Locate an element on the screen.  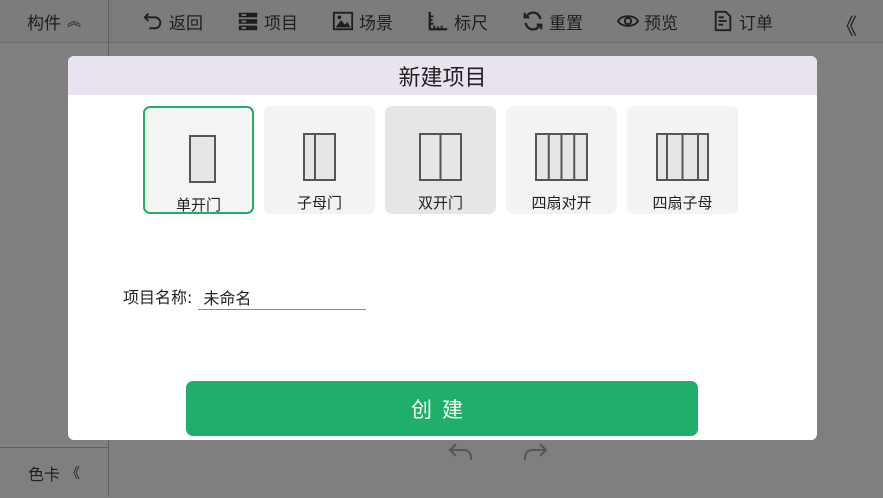
reset-button: 重置 is located at coordinates (552, 21).